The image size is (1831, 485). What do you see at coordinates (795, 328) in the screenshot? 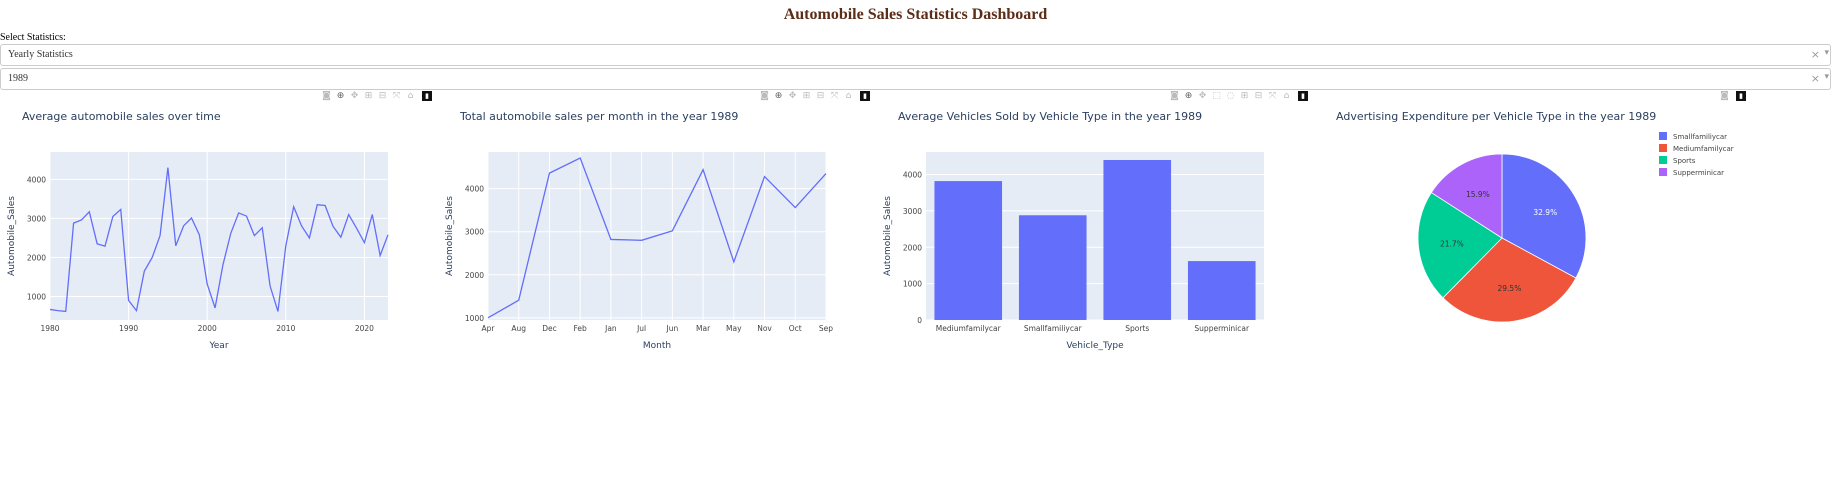
I see `x-tick-label: Oct` at bounding box center [795, 328].